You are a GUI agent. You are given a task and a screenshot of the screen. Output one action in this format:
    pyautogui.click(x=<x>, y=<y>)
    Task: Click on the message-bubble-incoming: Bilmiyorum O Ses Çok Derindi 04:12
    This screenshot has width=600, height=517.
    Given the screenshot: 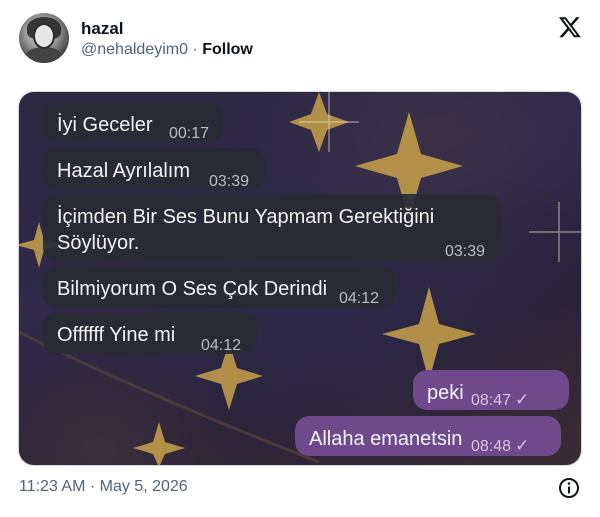 What is the action you would take?
    pyautogui.click(x=219, y=287)
    